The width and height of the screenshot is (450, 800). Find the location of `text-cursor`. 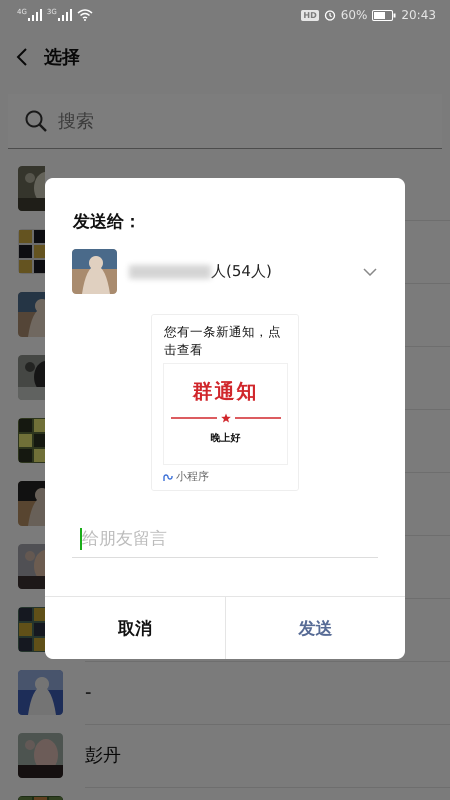

text-cursor is located at coordinates (81, 539).